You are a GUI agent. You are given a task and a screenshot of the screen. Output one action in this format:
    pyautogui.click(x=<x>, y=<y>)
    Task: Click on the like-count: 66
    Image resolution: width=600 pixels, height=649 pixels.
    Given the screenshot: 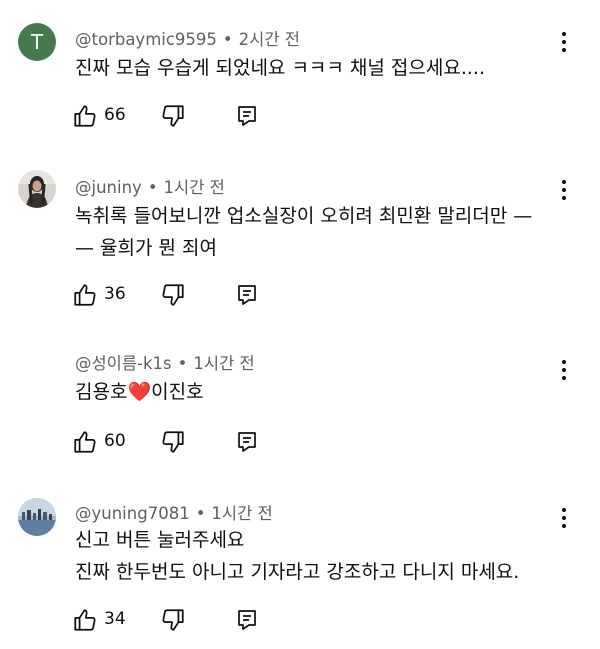 What is the action you would take?
    pyautogui.click(x=115, y=115)
    